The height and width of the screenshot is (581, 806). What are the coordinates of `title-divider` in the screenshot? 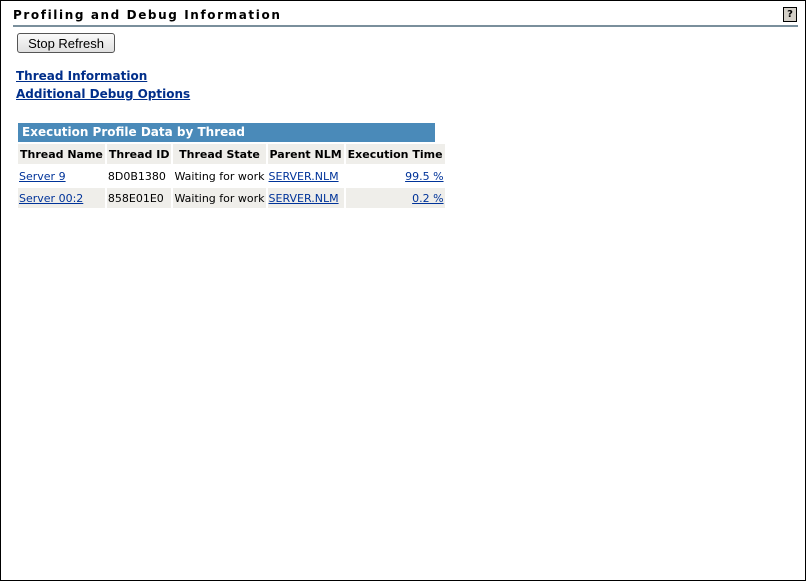 It's located at (405, 26).